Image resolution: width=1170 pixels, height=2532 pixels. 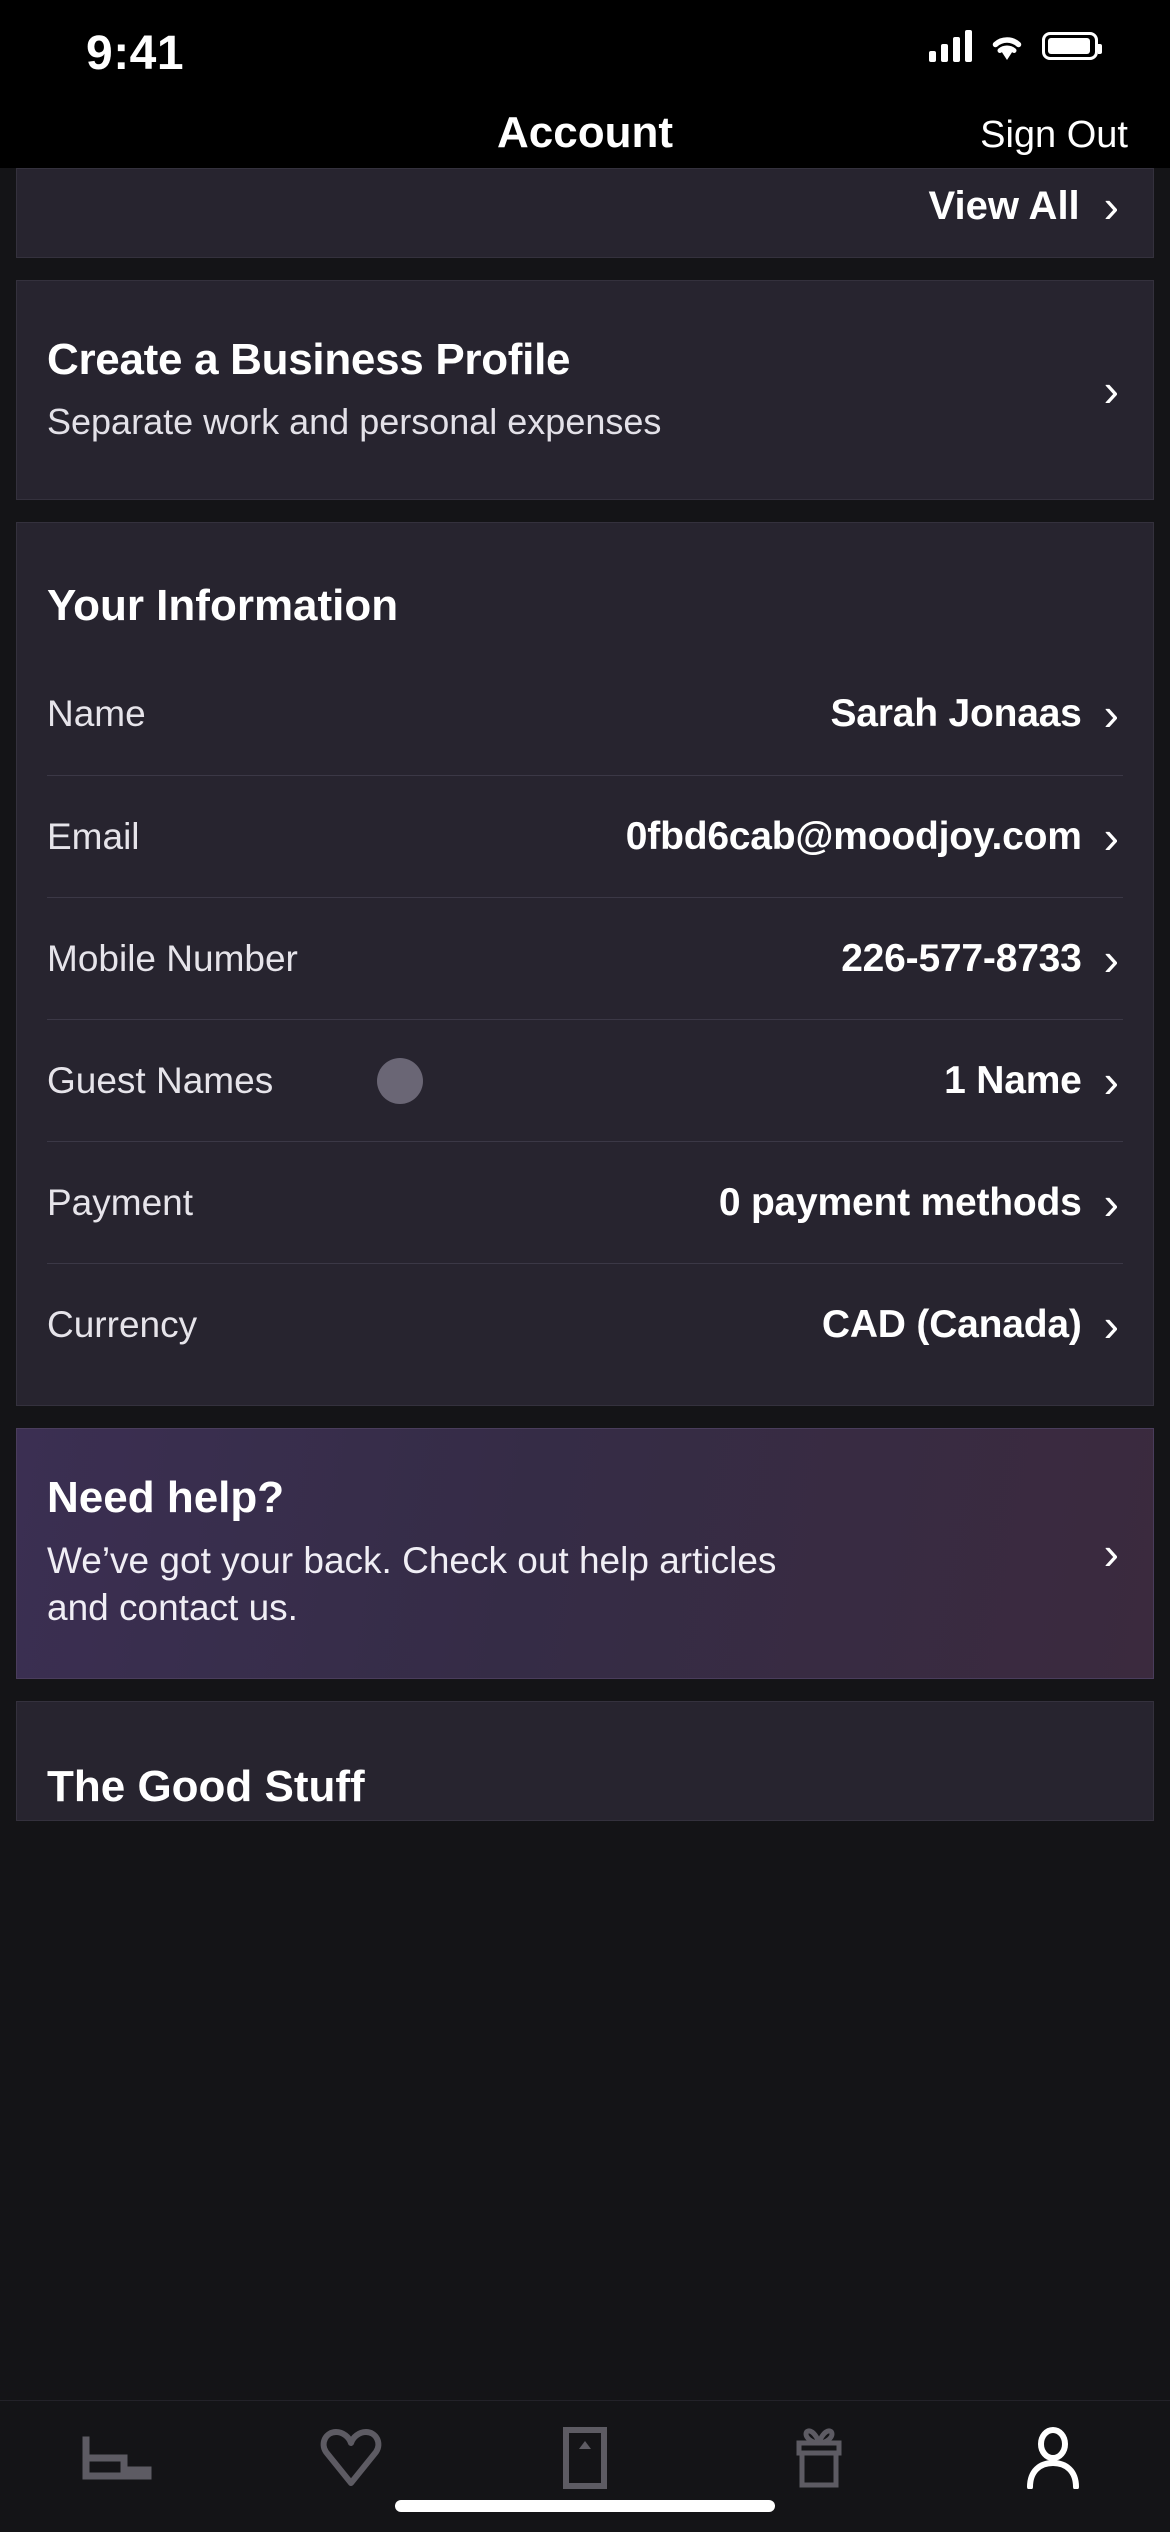 I want to click on tab-account, so click(x=1053, y=2449).